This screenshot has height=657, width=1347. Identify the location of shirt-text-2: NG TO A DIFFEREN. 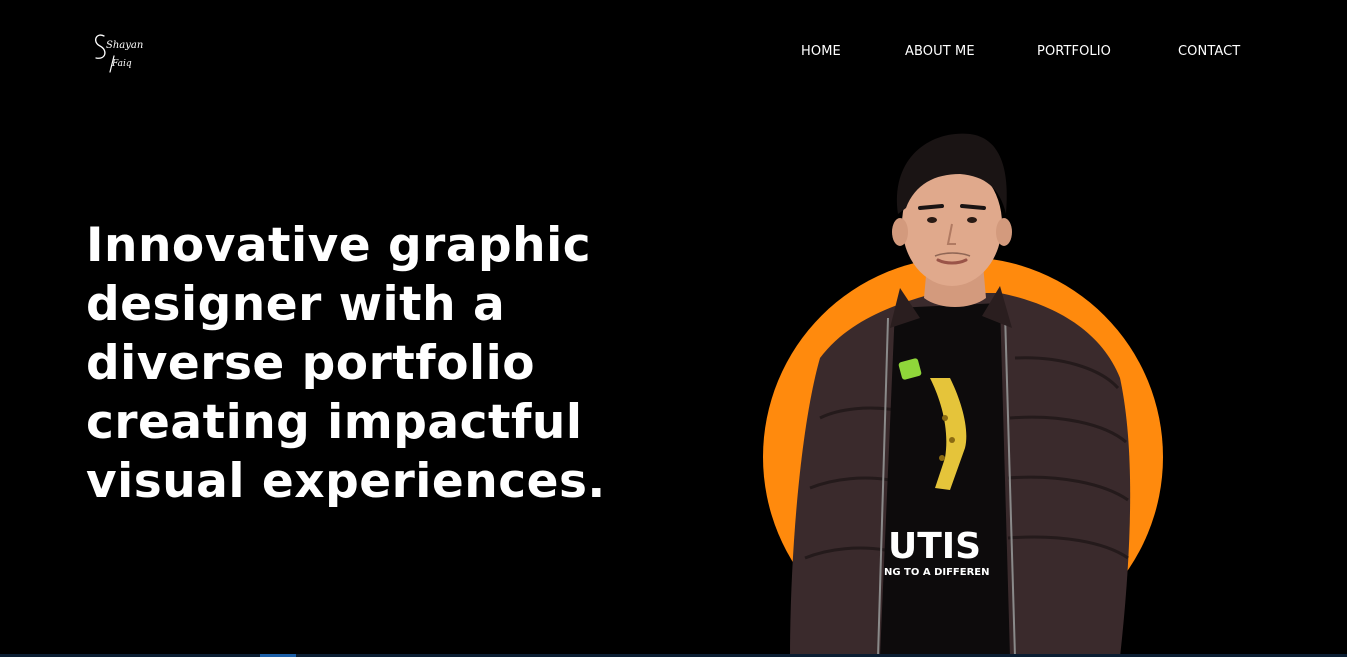
(937, 572).